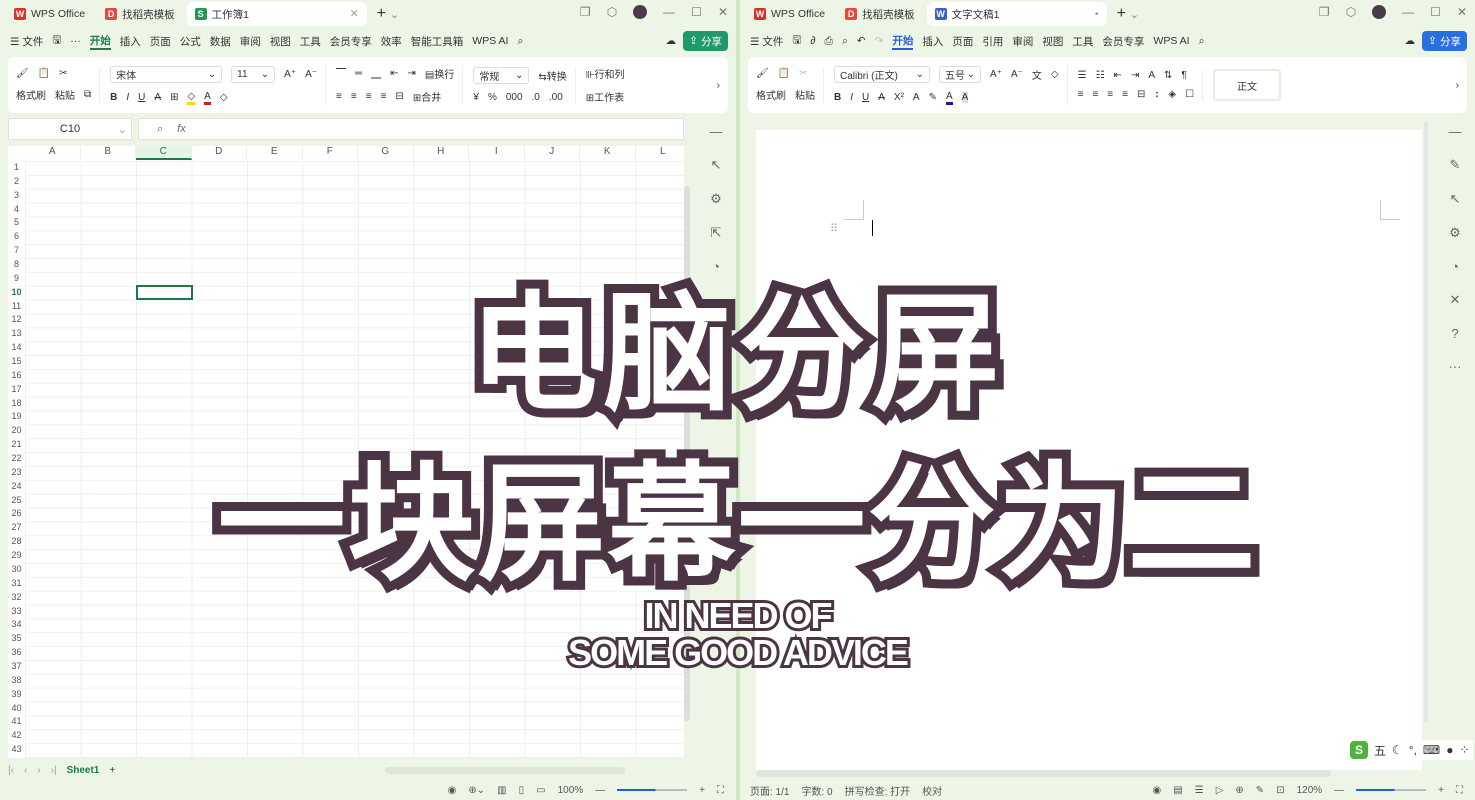 This screenshot has height=800, width=1475. Describe the element at coordinates (160, 41) in the screenshot. I see `menu-page: 页面` at that location.